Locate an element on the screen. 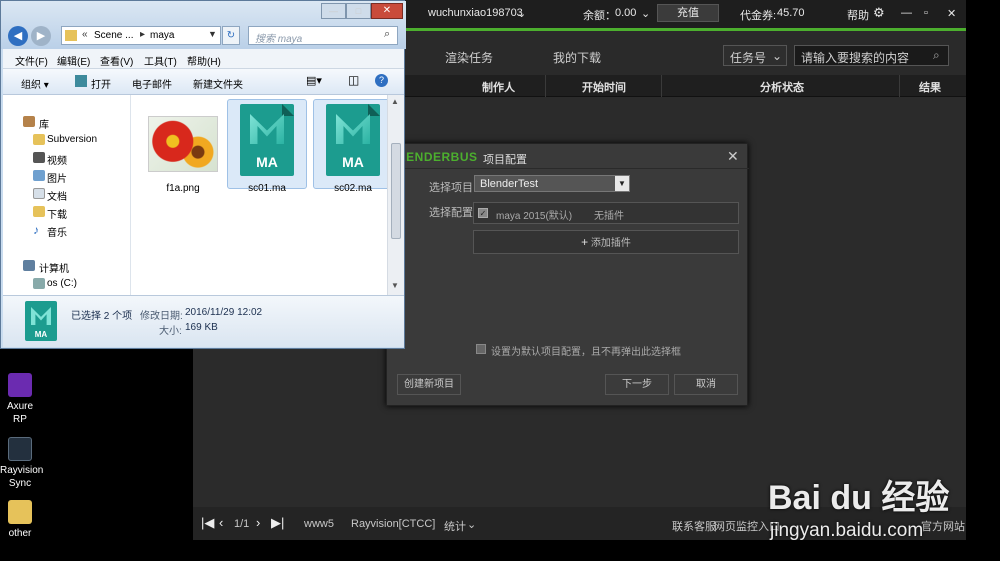 The image size is (1000, 561). forward-icon: ▶ is located at coordinates (41, 36).